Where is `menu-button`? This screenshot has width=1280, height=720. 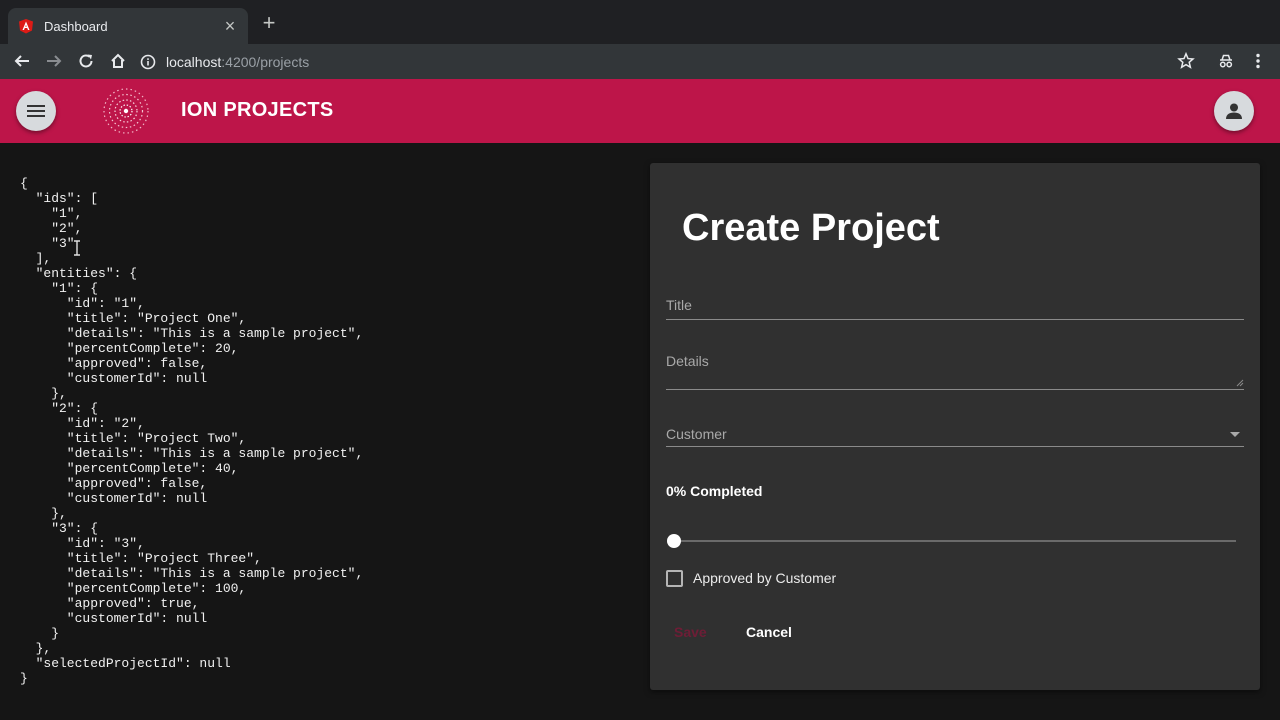
menu-button is located at coordinates (36, 111).